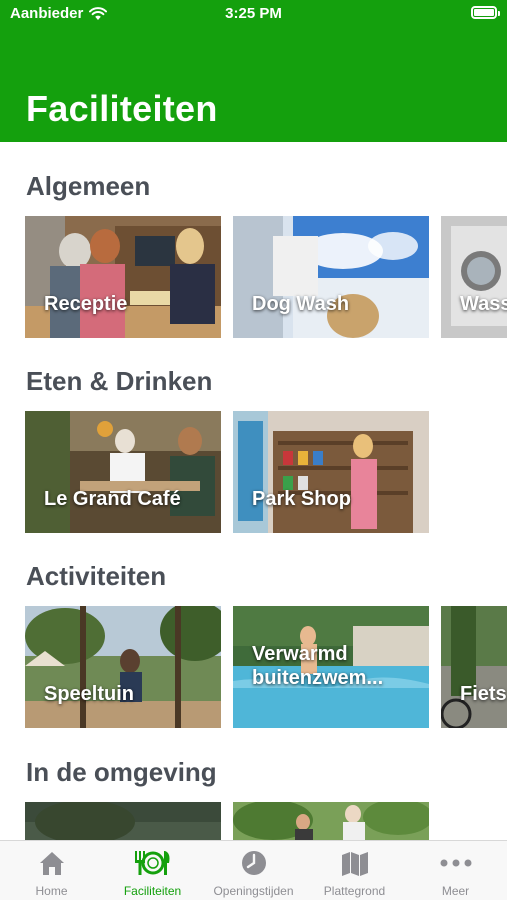 This screenshot has height=900, width=507. I want to click on battery-icon, so click(485, 12).